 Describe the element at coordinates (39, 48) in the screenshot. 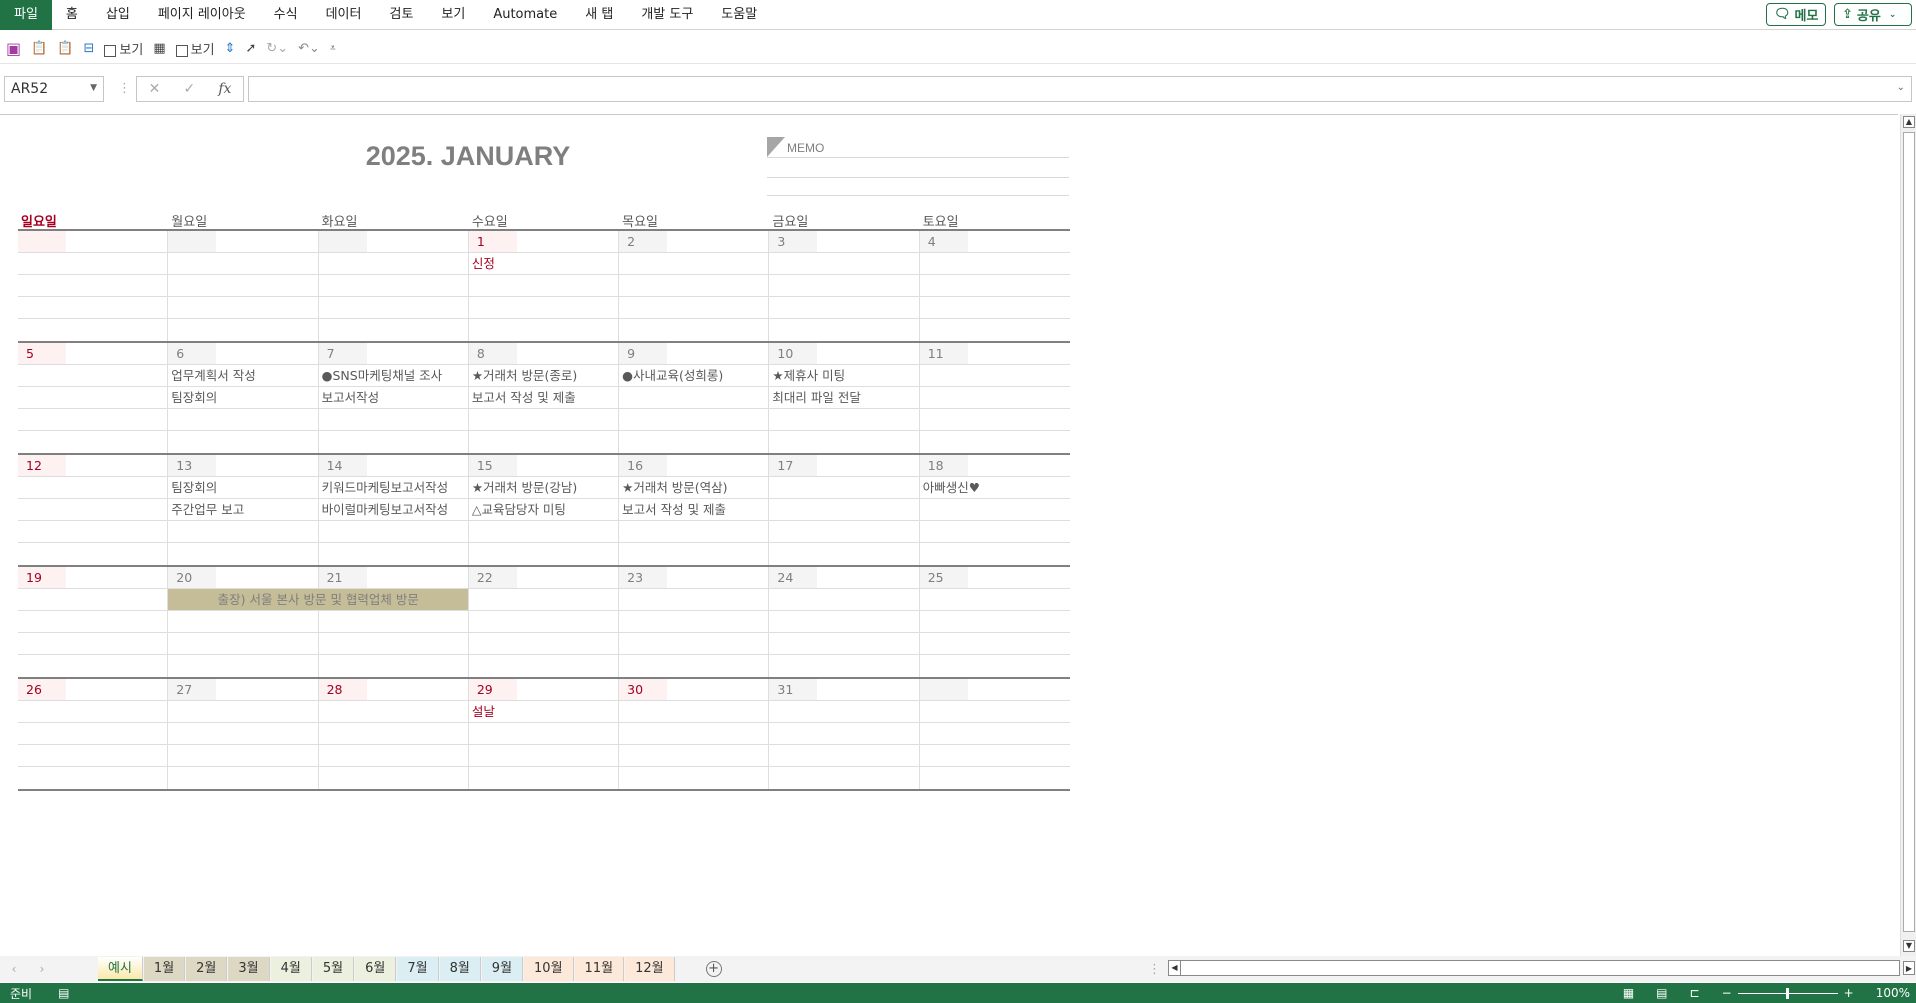

I see `paste-values-icon: 📋` at that location.